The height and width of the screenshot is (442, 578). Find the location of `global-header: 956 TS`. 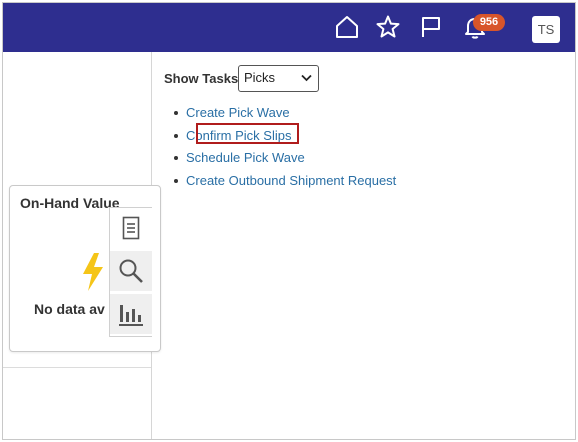

global-header: 956 TS is located at coordinates (289, 27).